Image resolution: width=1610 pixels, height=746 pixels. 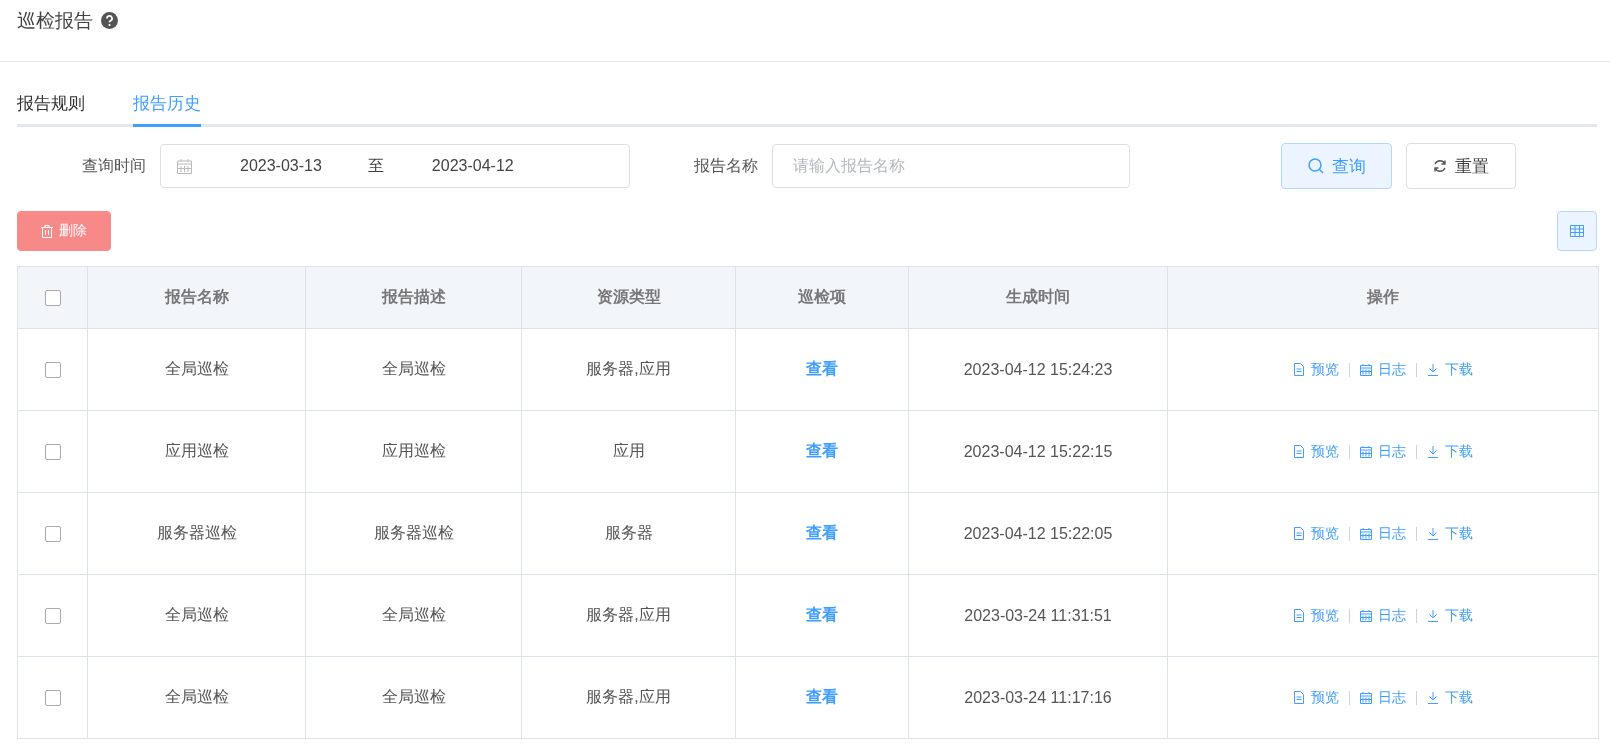 I want to click on tab: 报告规则, so click(x=51, y=109).